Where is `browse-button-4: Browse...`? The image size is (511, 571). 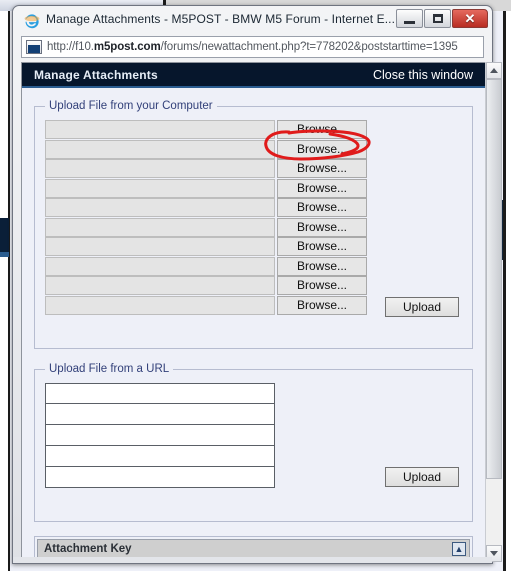 browse-button-4: Browse... is located at coordinates (322, 188).